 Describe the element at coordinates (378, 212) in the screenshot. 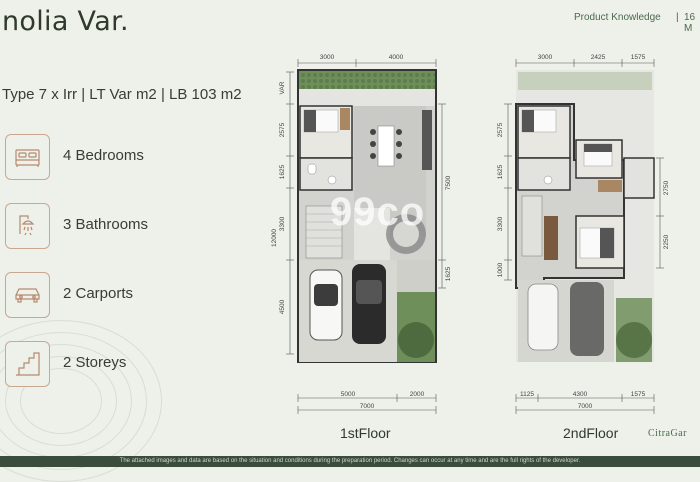

I see `watermark-text: 99co` at that location.